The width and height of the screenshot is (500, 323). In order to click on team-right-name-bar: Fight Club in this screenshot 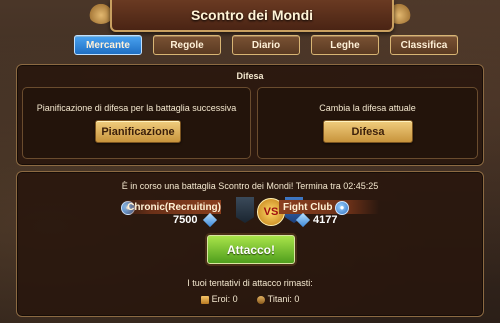, I will do `click(329, 207)`.